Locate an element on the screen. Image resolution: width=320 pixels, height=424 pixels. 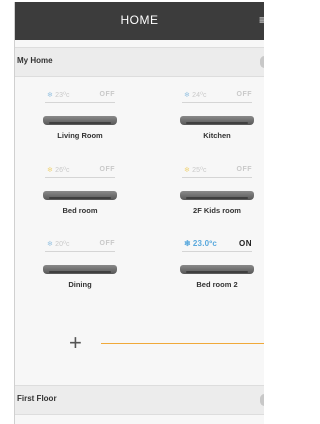
device-tile-bed-room-2: ❄ 23.0ºc ON Bed room 2 is located at coordinates (217, 269).